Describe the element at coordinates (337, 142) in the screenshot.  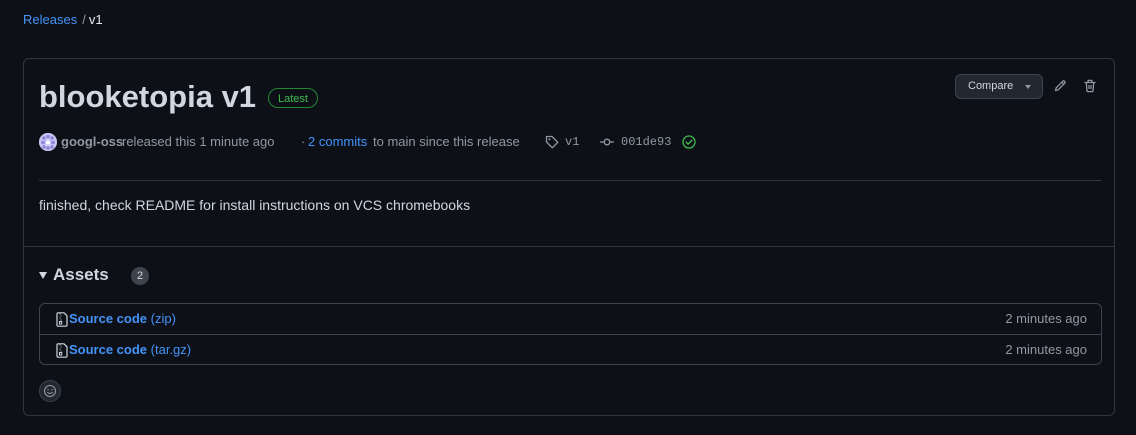
I see `commits-link: 2 commits` at that location.